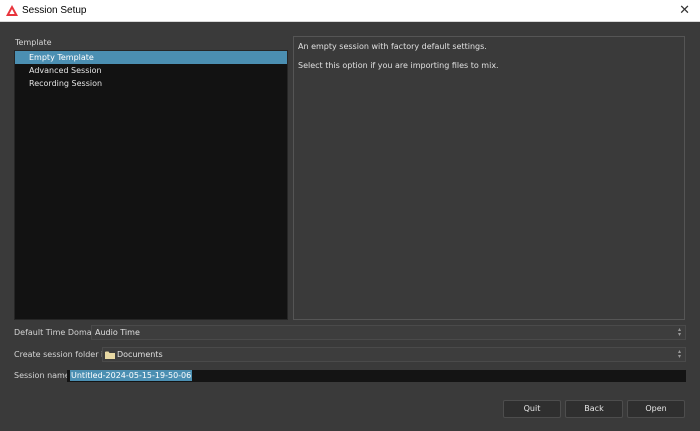 The height and width of the screenshot is (431, 700). What do you see at coordinates (12, 10) in the screenshot?
I see `app-logo-icon` at bounding box center [12, 10].